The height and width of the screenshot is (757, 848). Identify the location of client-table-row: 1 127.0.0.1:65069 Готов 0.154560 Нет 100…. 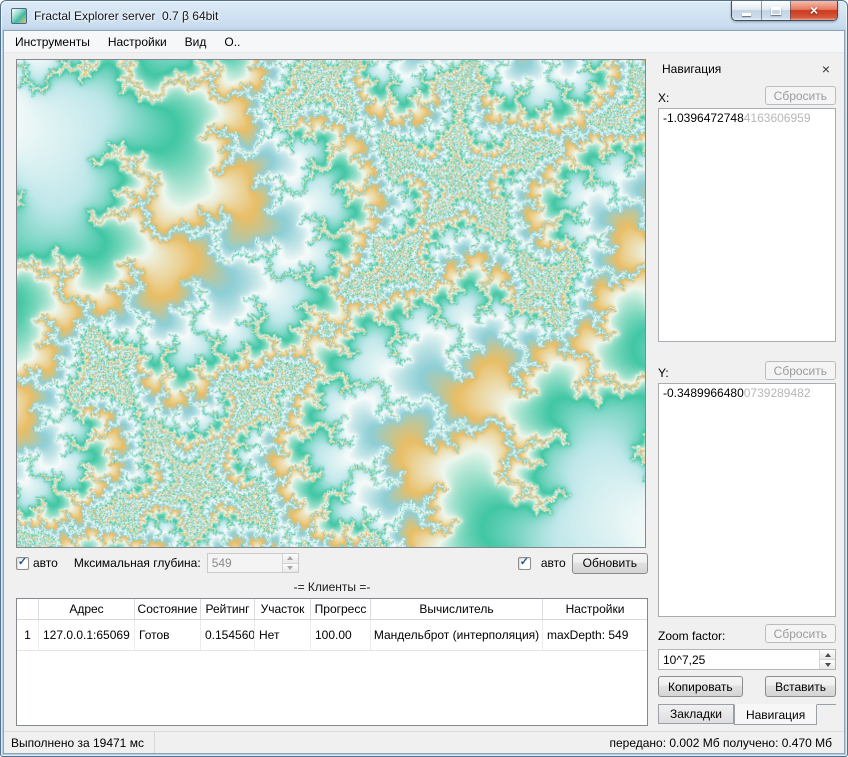
(332, 635).